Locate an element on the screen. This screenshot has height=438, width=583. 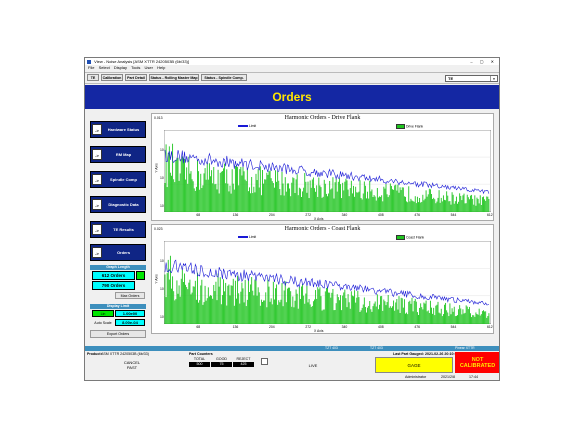
status-t1: TZT 403 is located at coordinates (331, 348).